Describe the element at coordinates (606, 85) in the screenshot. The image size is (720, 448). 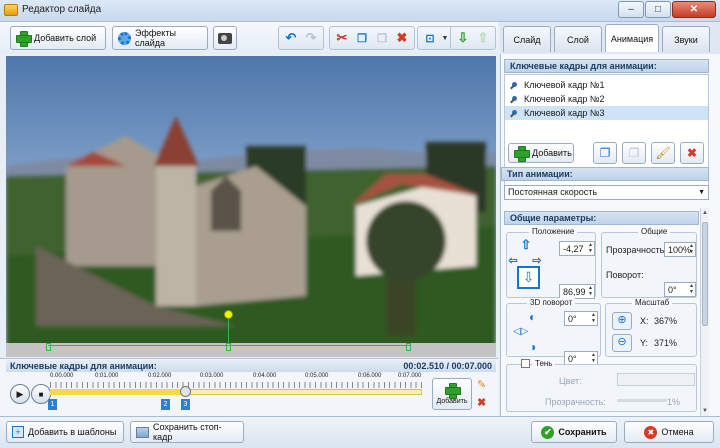
I see `list-item: Ключевой кадр №1` at that location.